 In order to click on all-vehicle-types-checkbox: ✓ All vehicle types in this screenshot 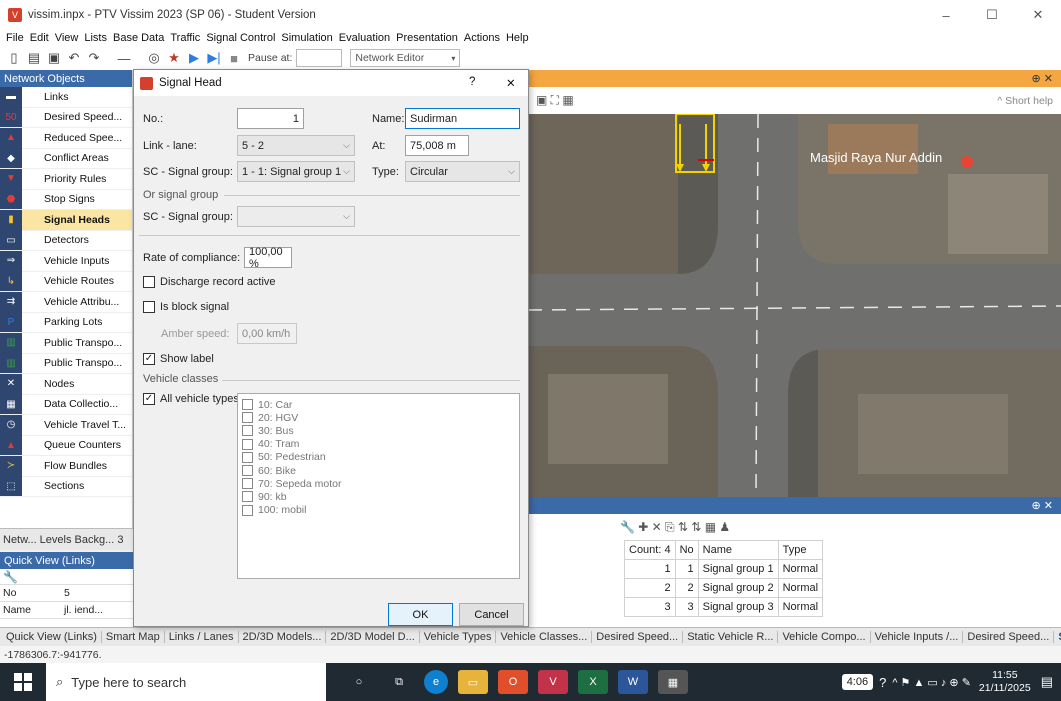, I will do `click(191, 399)`.